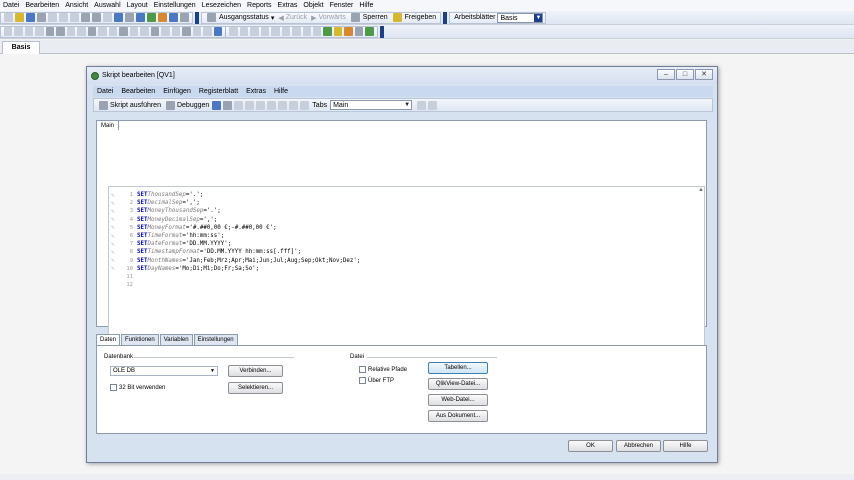 The image size is (854, 480). I want to click on code-line: SET TimeFormat ='hh:mm:ss';, so click(248, 236).